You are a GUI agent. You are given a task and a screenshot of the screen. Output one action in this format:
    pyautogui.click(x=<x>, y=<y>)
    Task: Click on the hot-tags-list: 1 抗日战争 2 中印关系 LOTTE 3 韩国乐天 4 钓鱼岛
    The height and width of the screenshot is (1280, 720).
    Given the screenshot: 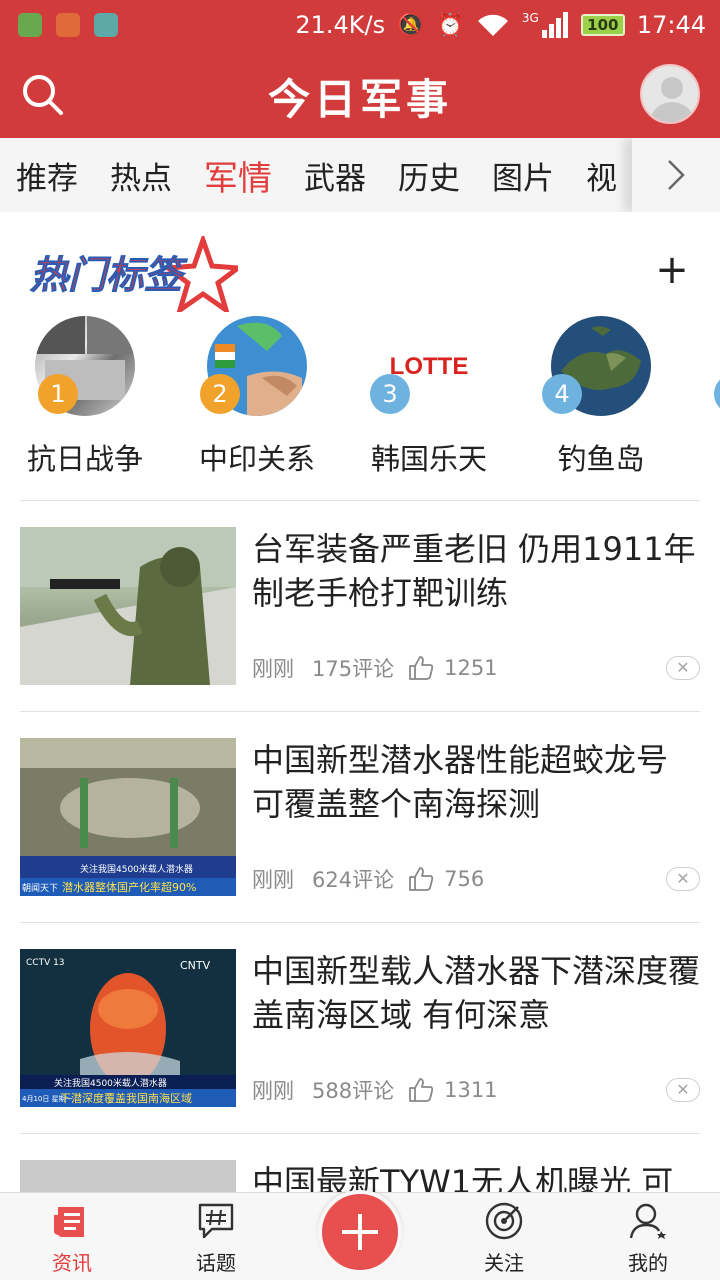 What is the action you would take?
    pyautogui.click(x=360, y=401)
    